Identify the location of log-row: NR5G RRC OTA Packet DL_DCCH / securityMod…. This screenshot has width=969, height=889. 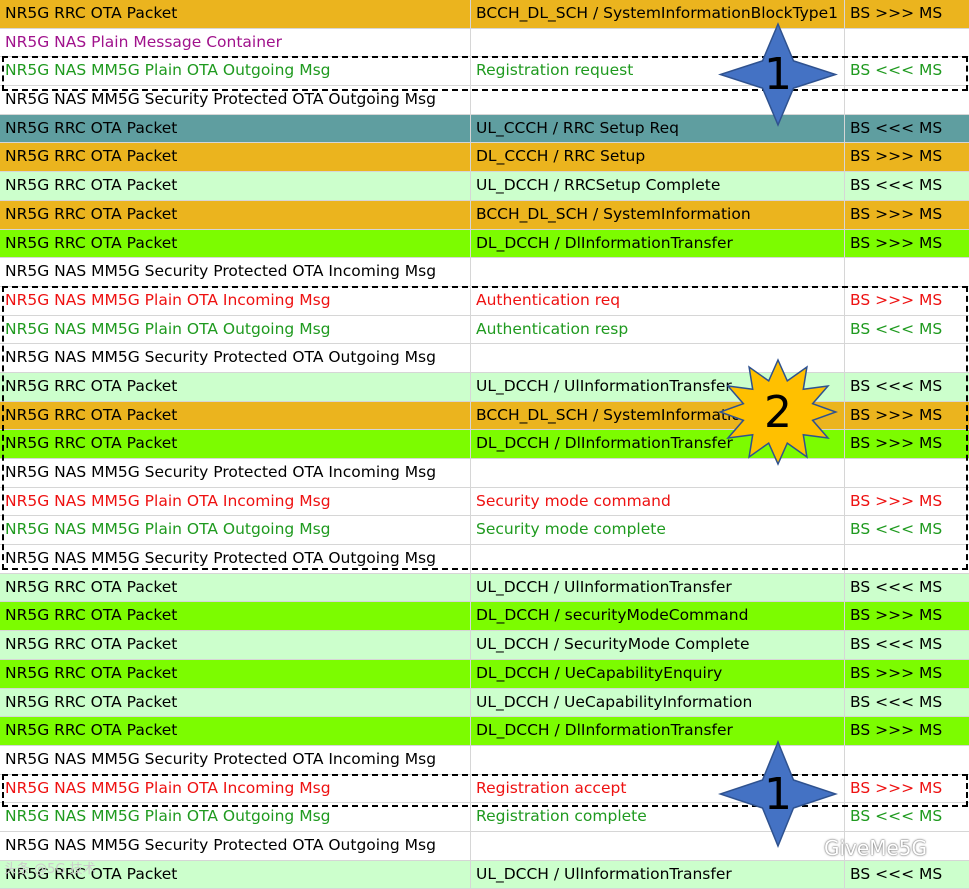
(484, 617).